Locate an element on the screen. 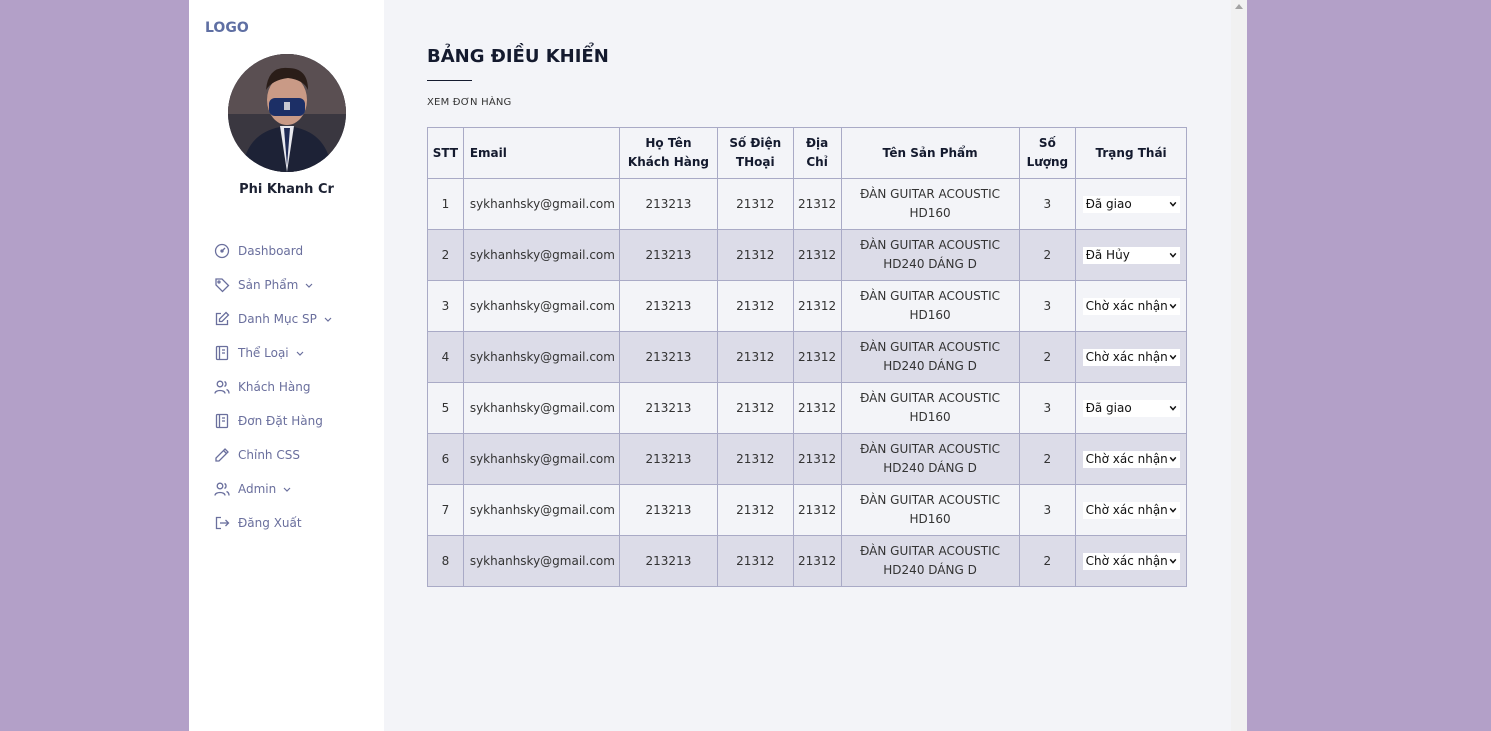 The image size is (1491, 731). sidebar-item-the-loai: Thể Loại is located at coordinates (273, 353).